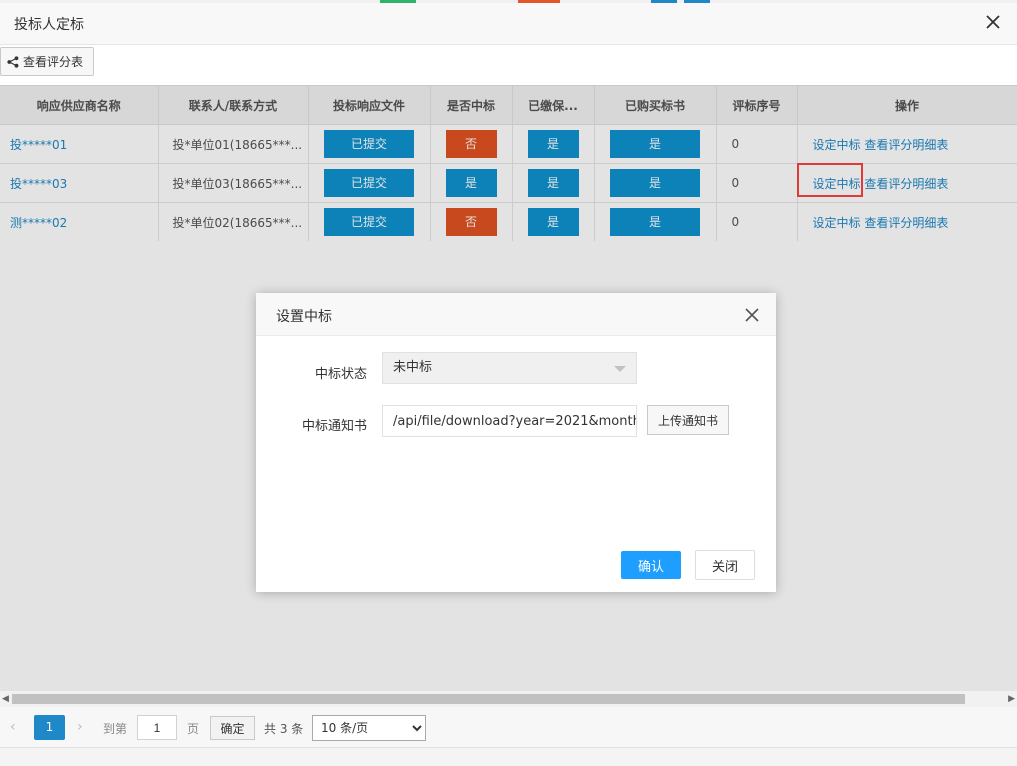 This screenshot has height=766, width=1017. I want to click on status-select: 未中标, so click(509, 368).